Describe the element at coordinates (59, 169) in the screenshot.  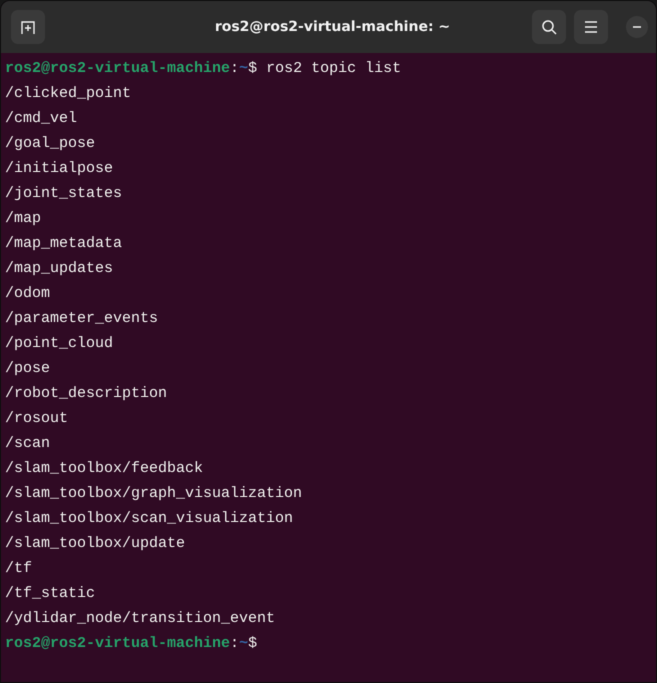
I see `output-line: /initialpose` at that location.